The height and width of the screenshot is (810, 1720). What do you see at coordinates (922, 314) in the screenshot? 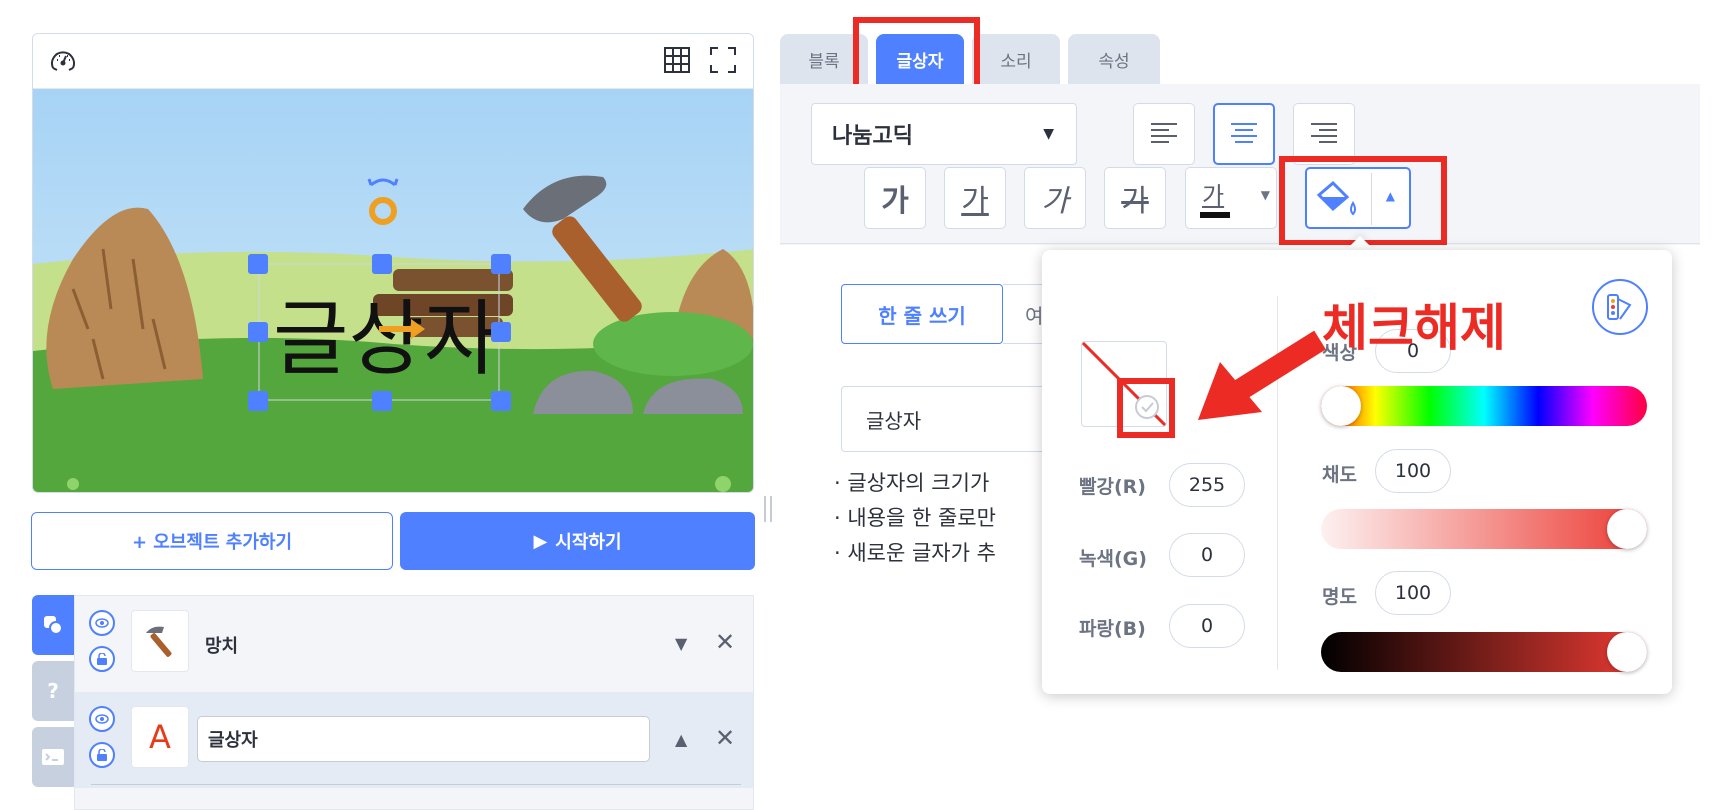
I see `mode-single-line: 한 줄 쓰기` at bounding box center [922, 314].